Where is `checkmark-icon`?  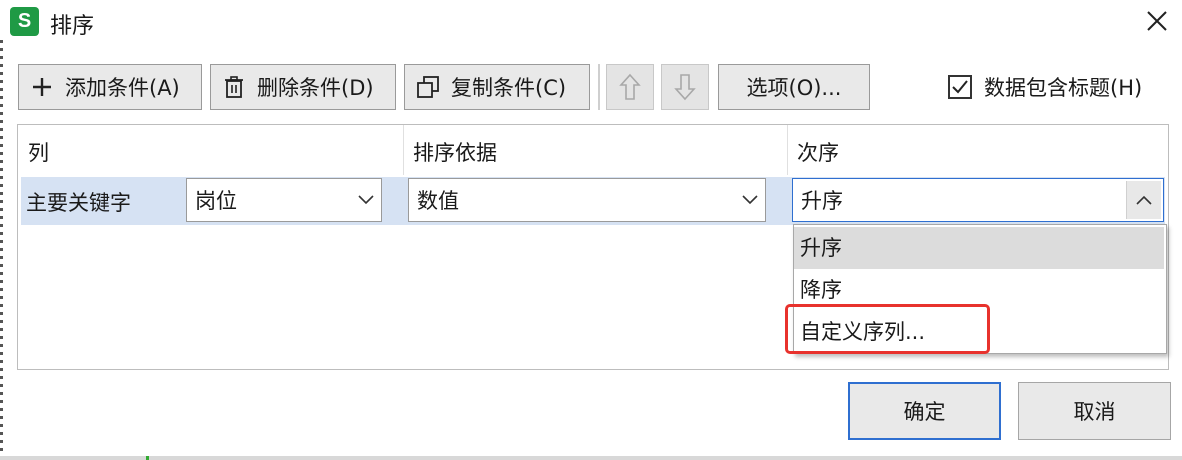
checkmark-icon is located at coordinates (960, 87).